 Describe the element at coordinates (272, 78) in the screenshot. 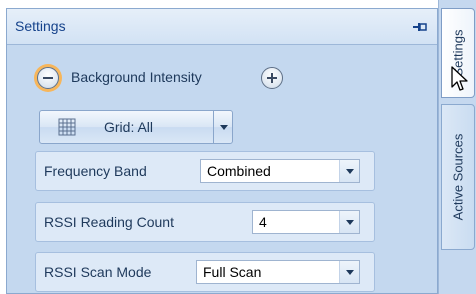

I see `increase-intensity-button` at that location.